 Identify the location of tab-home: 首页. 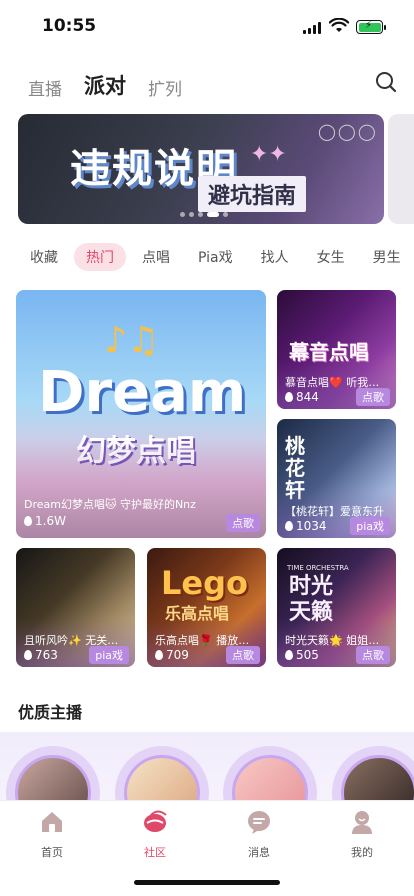
(52, 834).